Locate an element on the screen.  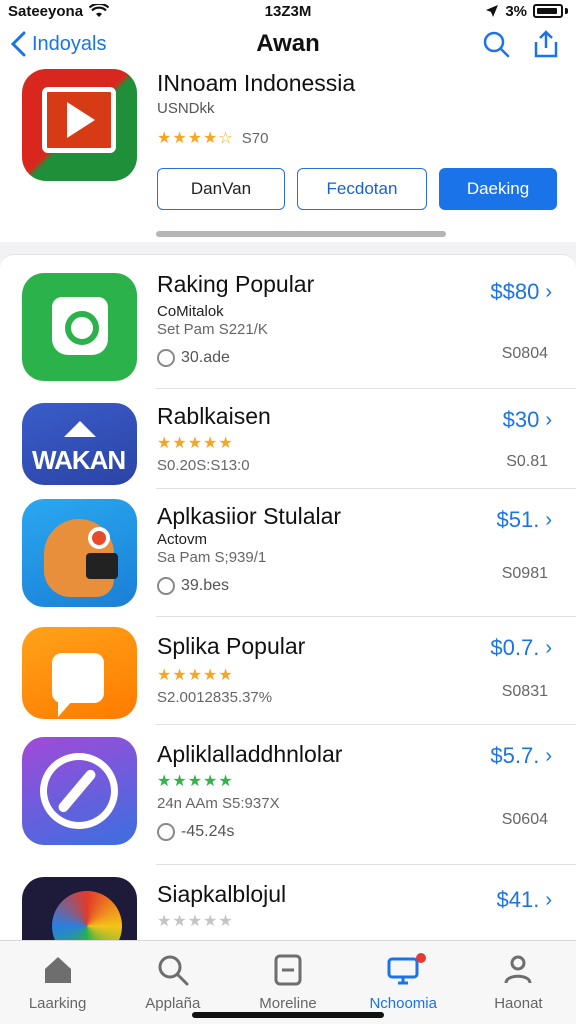
price-sub: S0.81 is located at coordinates (527, 461).